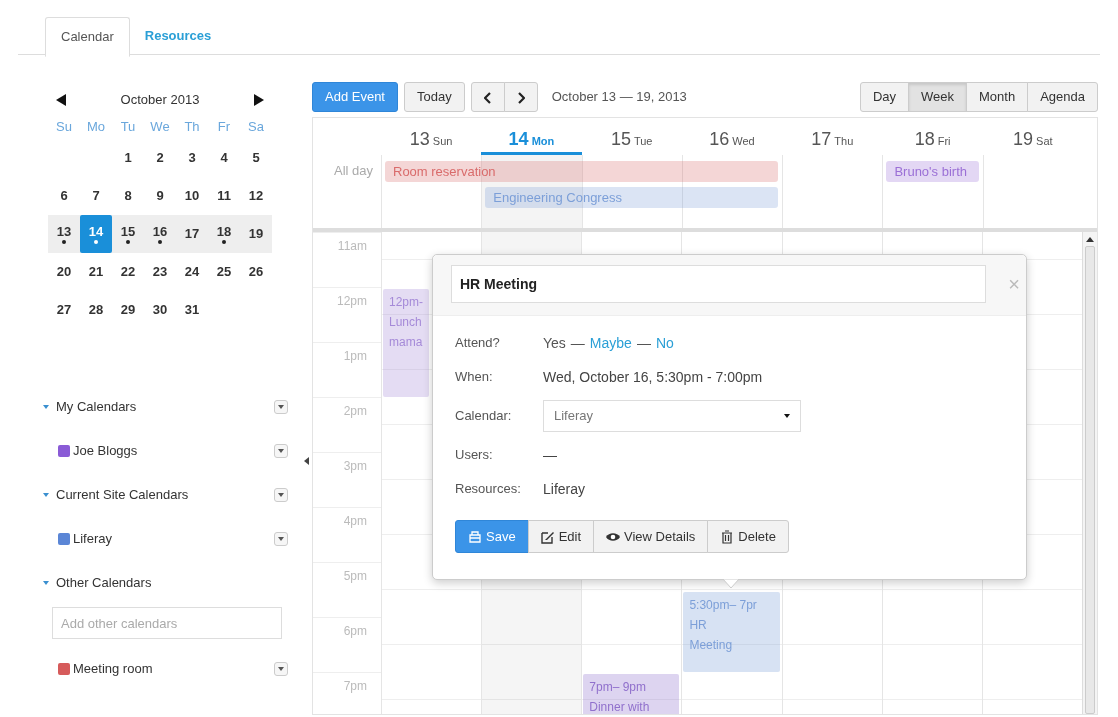  I want to click on action-button: View Details, so click(651, 536).